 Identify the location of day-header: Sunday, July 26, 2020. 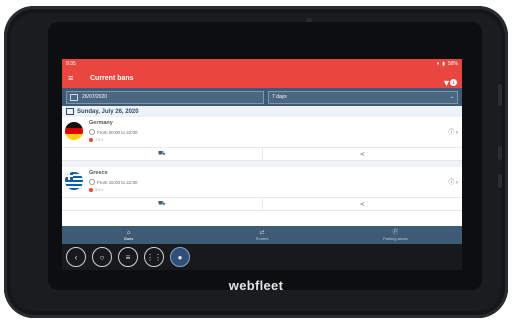
(262, 111).